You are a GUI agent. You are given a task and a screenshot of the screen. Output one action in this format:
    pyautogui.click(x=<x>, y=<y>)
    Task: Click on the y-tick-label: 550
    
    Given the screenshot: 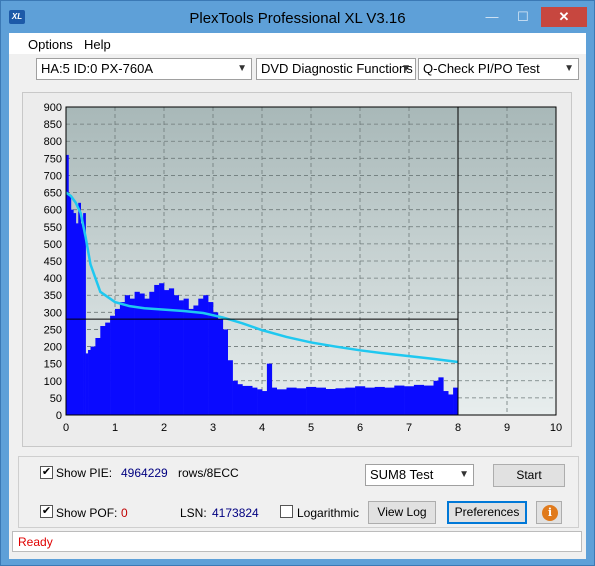 What is the action you would take?
    pyautogui.click(x=53, y=228)
    